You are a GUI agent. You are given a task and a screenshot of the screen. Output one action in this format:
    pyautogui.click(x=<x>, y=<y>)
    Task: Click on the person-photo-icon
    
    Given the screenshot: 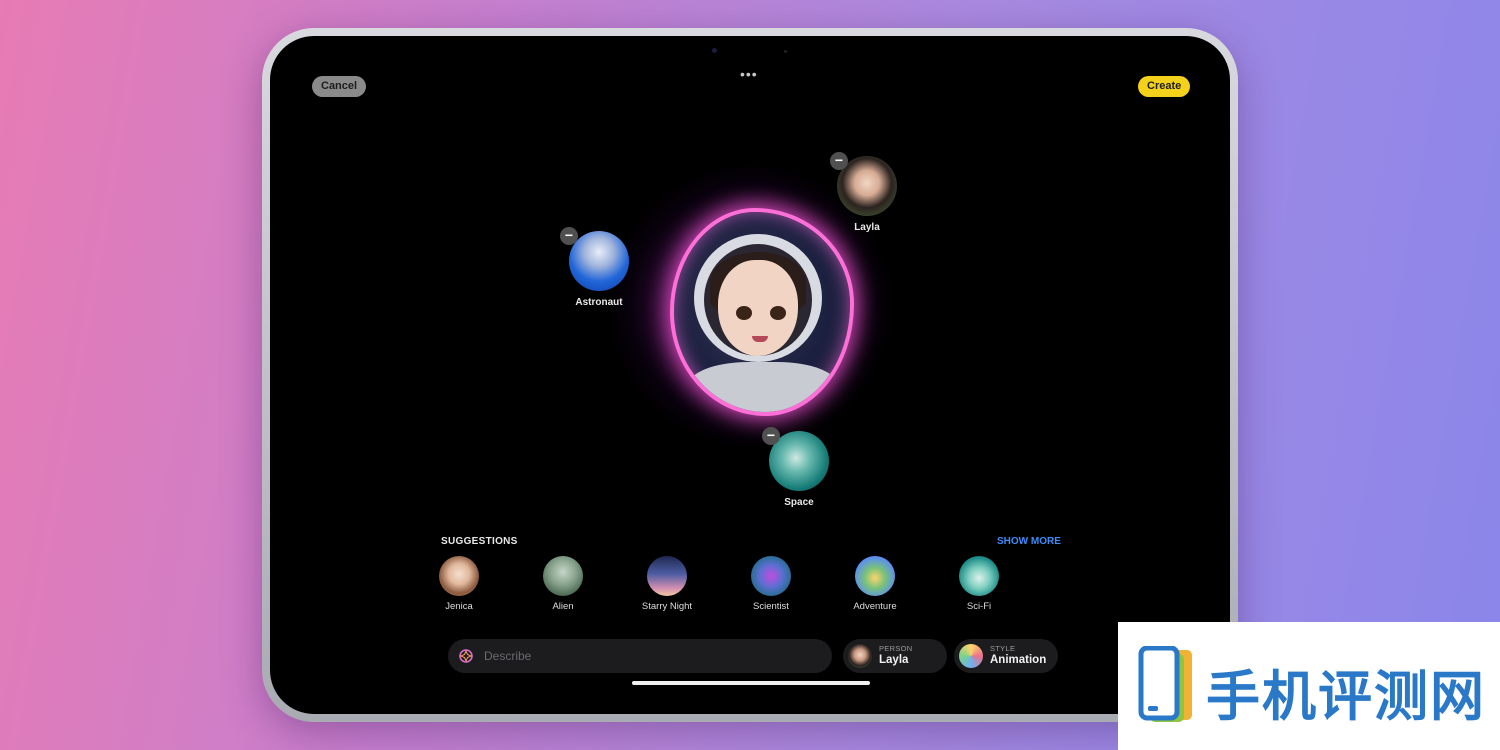 What is the action you would take?
    pyautogui.click(x=459, y=576)
    